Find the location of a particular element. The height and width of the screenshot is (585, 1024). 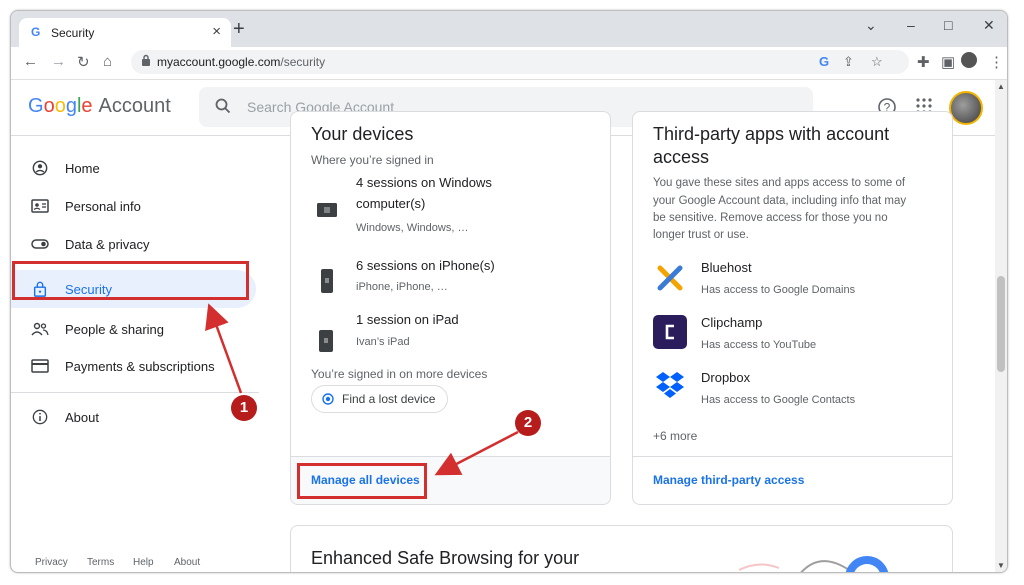

clipchamp-icon is located at coordinates (670, 332).